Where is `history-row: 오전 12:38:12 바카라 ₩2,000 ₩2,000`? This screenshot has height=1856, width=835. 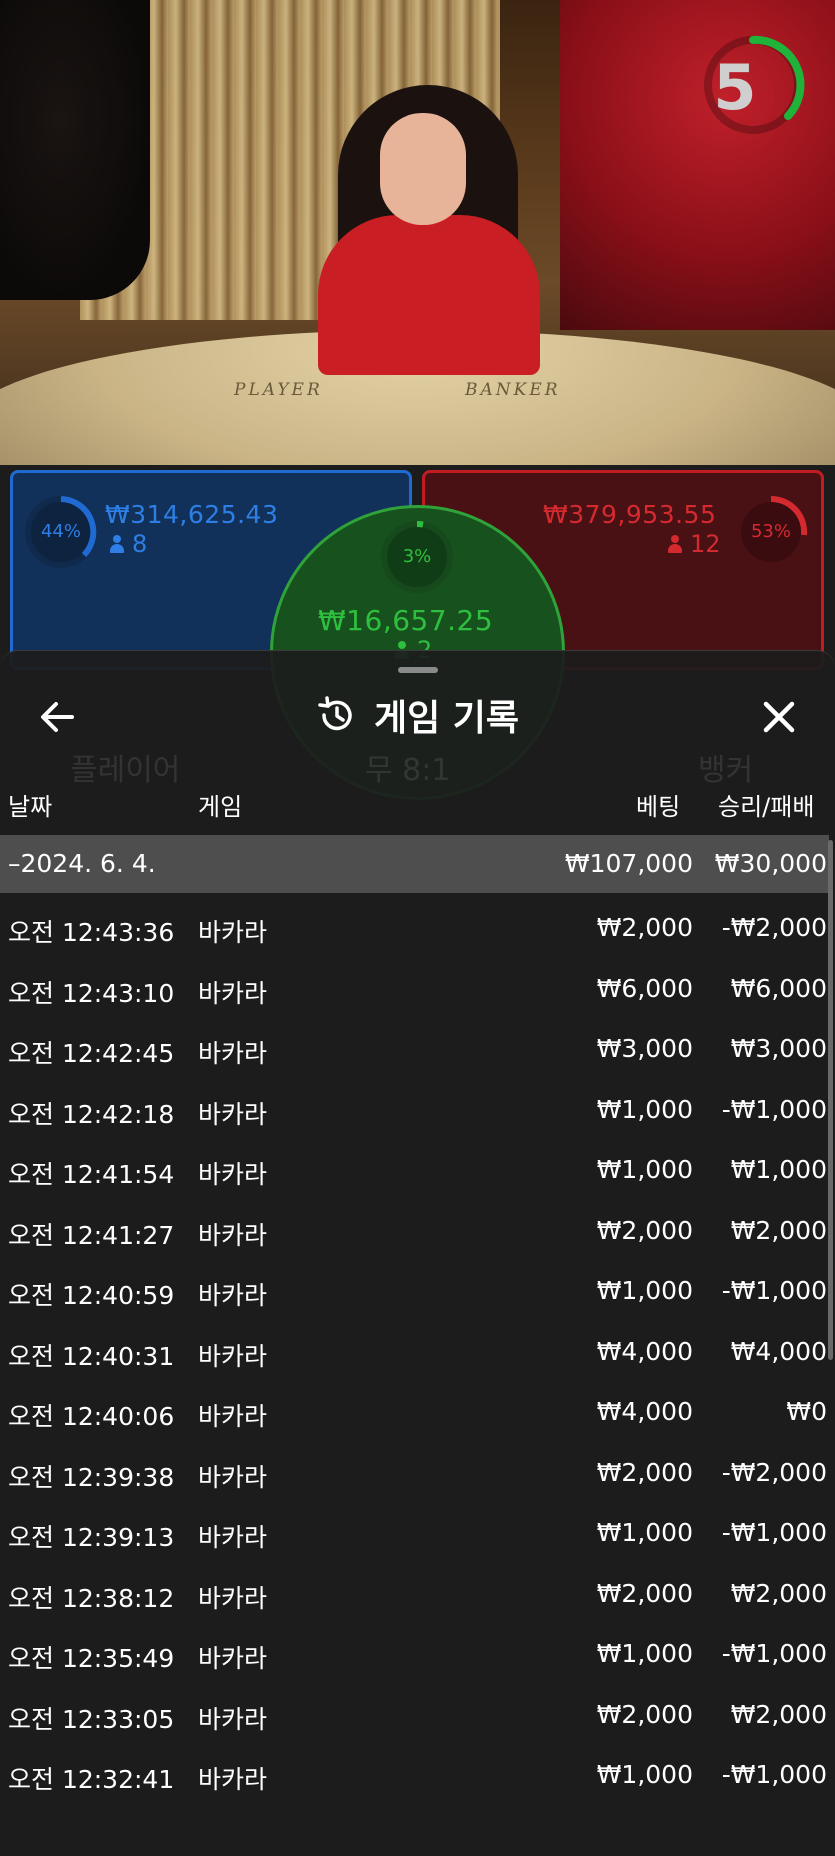 history-row: 오전 12:38:12 바카라 ₩2,000 ₩2,000 is located at coordinates (414, 1595).